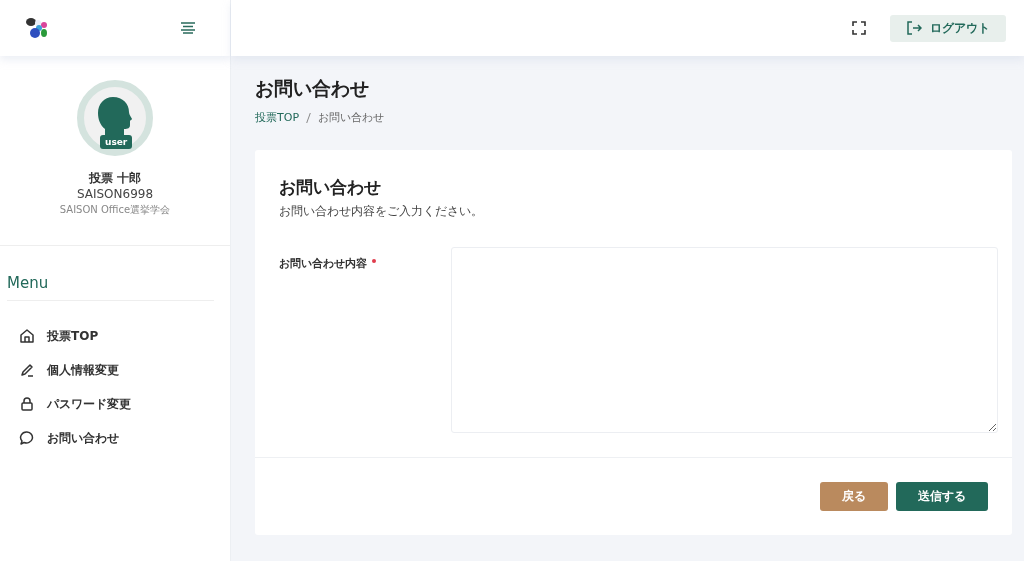 Image resolution: width=1024 pixels, height=561 pixels. I want to click on home-icon, so click(27, 336).